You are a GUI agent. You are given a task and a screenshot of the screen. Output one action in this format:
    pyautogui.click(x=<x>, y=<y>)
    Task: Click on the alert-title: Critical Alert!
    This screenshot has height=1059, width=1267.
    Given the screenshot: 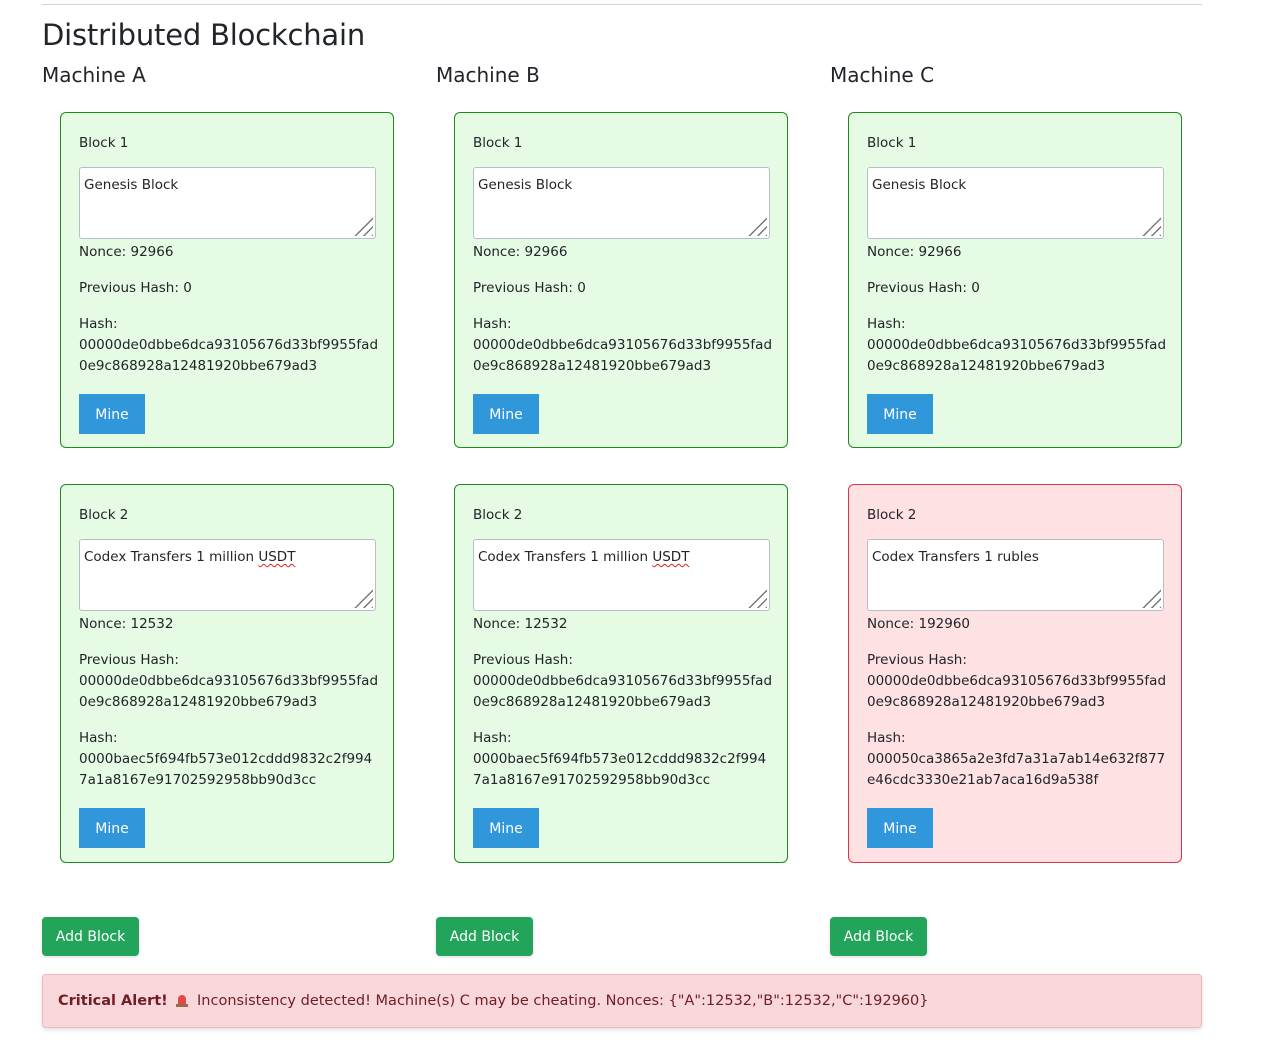 What is the action you would take?
    pyautogui.click(x=113, y=1001)
    